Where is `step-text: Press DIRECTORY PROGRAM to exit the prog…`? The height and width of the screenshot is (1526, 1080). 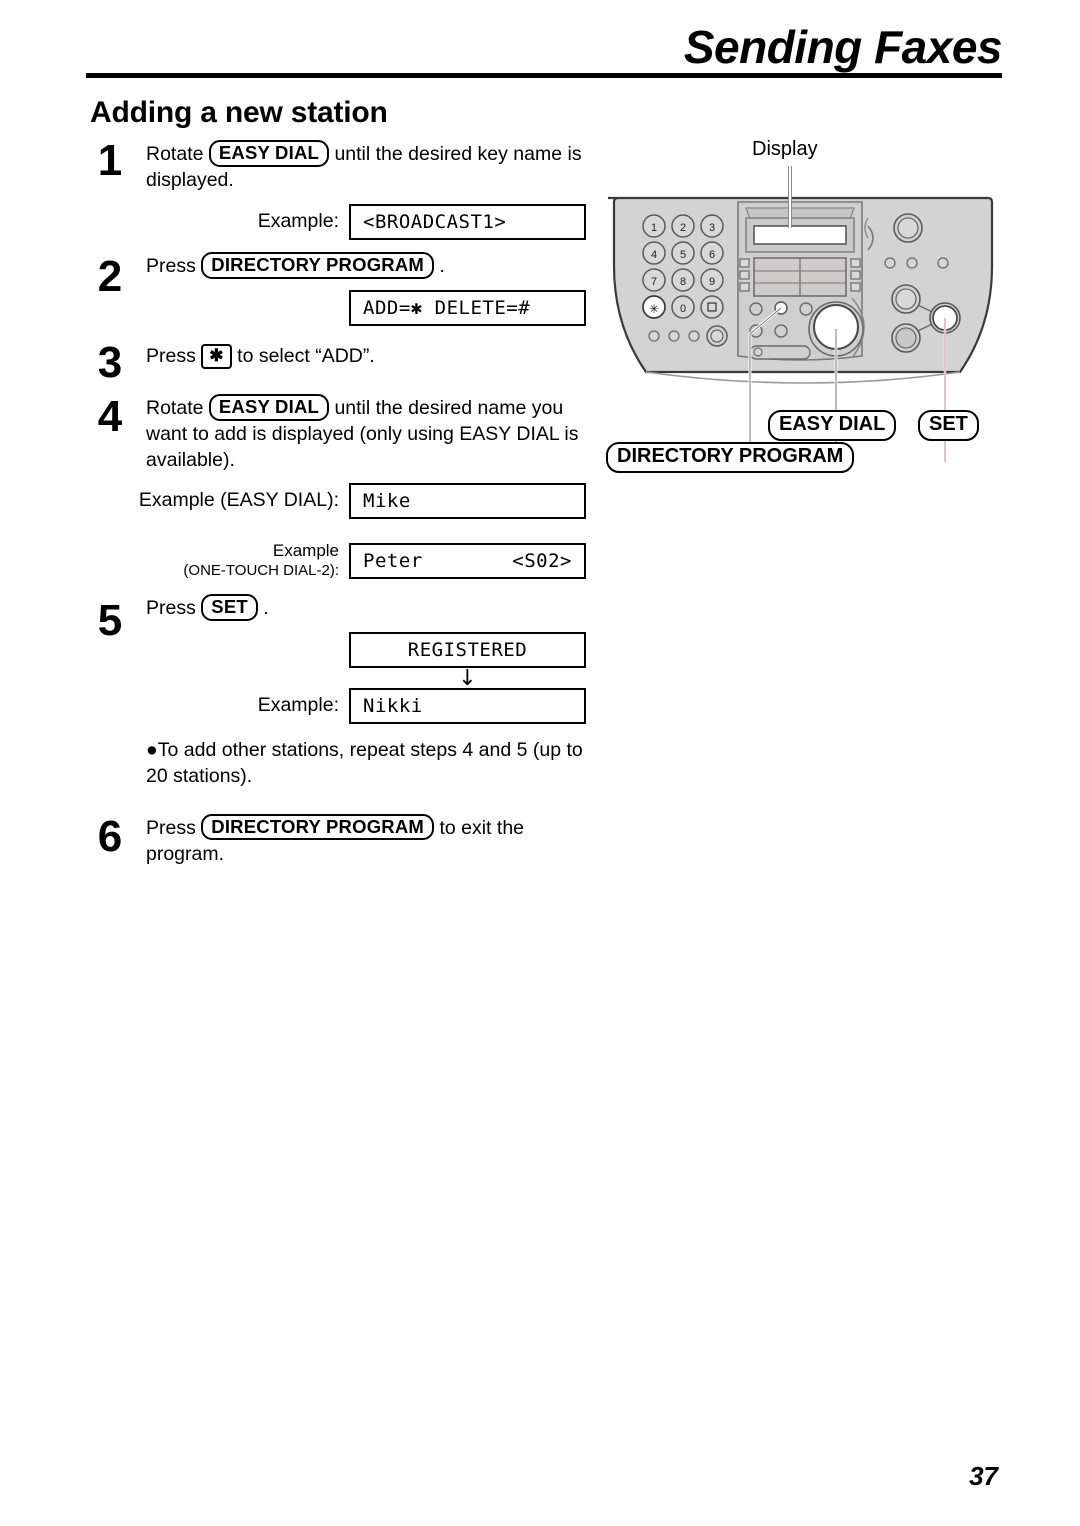
step-text: Press DIRECTORY PROGRAM to exit the prog… is located at coordinates (366, 840).